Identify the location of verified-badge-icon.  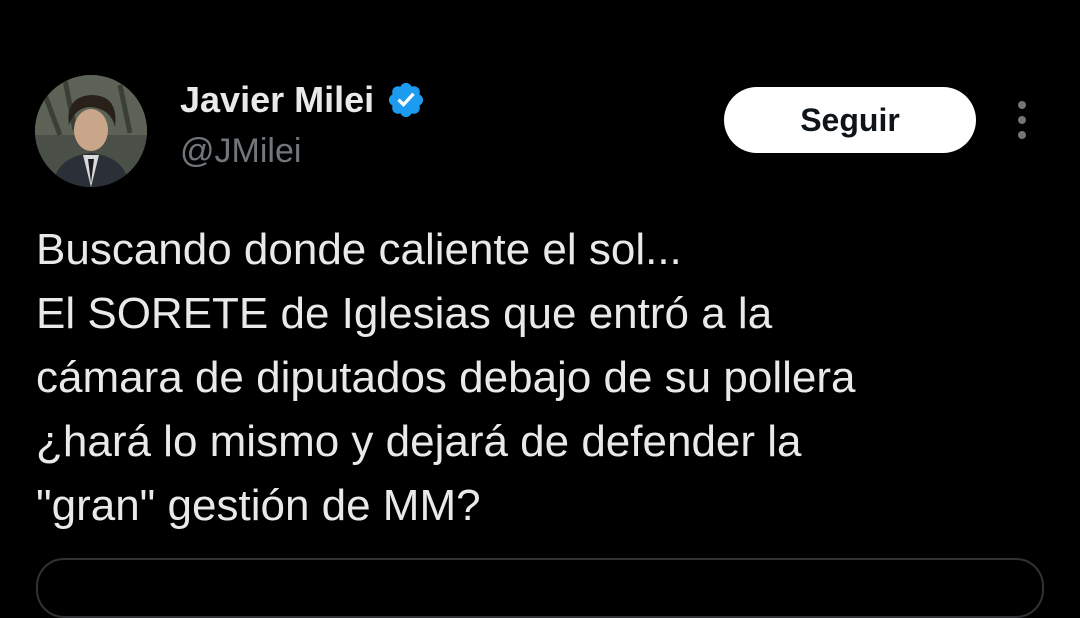
(406, 100).